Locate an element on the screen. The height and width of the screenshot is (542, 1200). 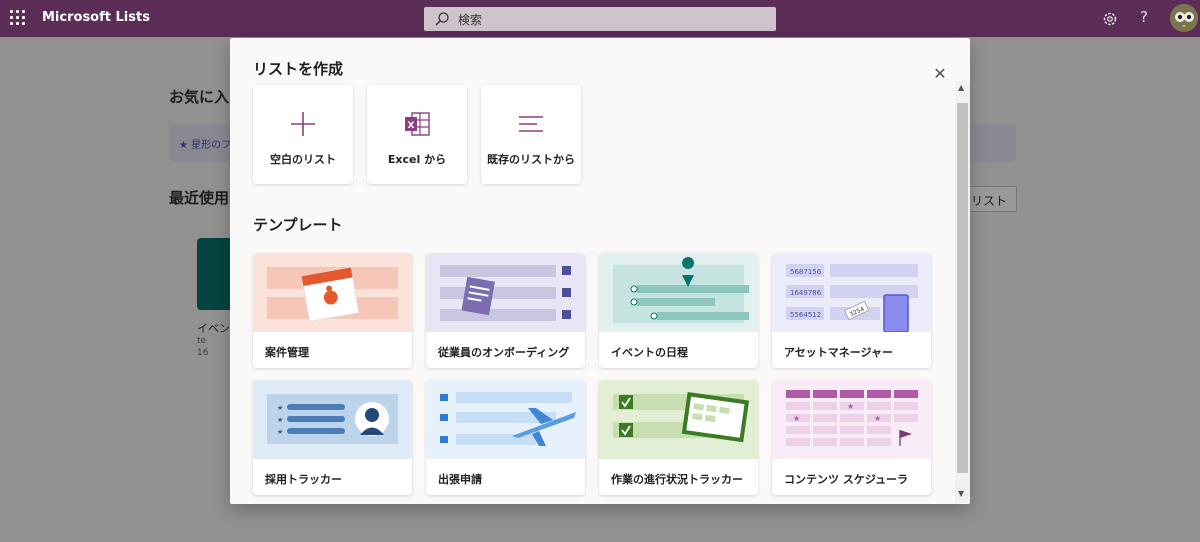
from-excel-label: Excel から is located at coordinates (417, 159).